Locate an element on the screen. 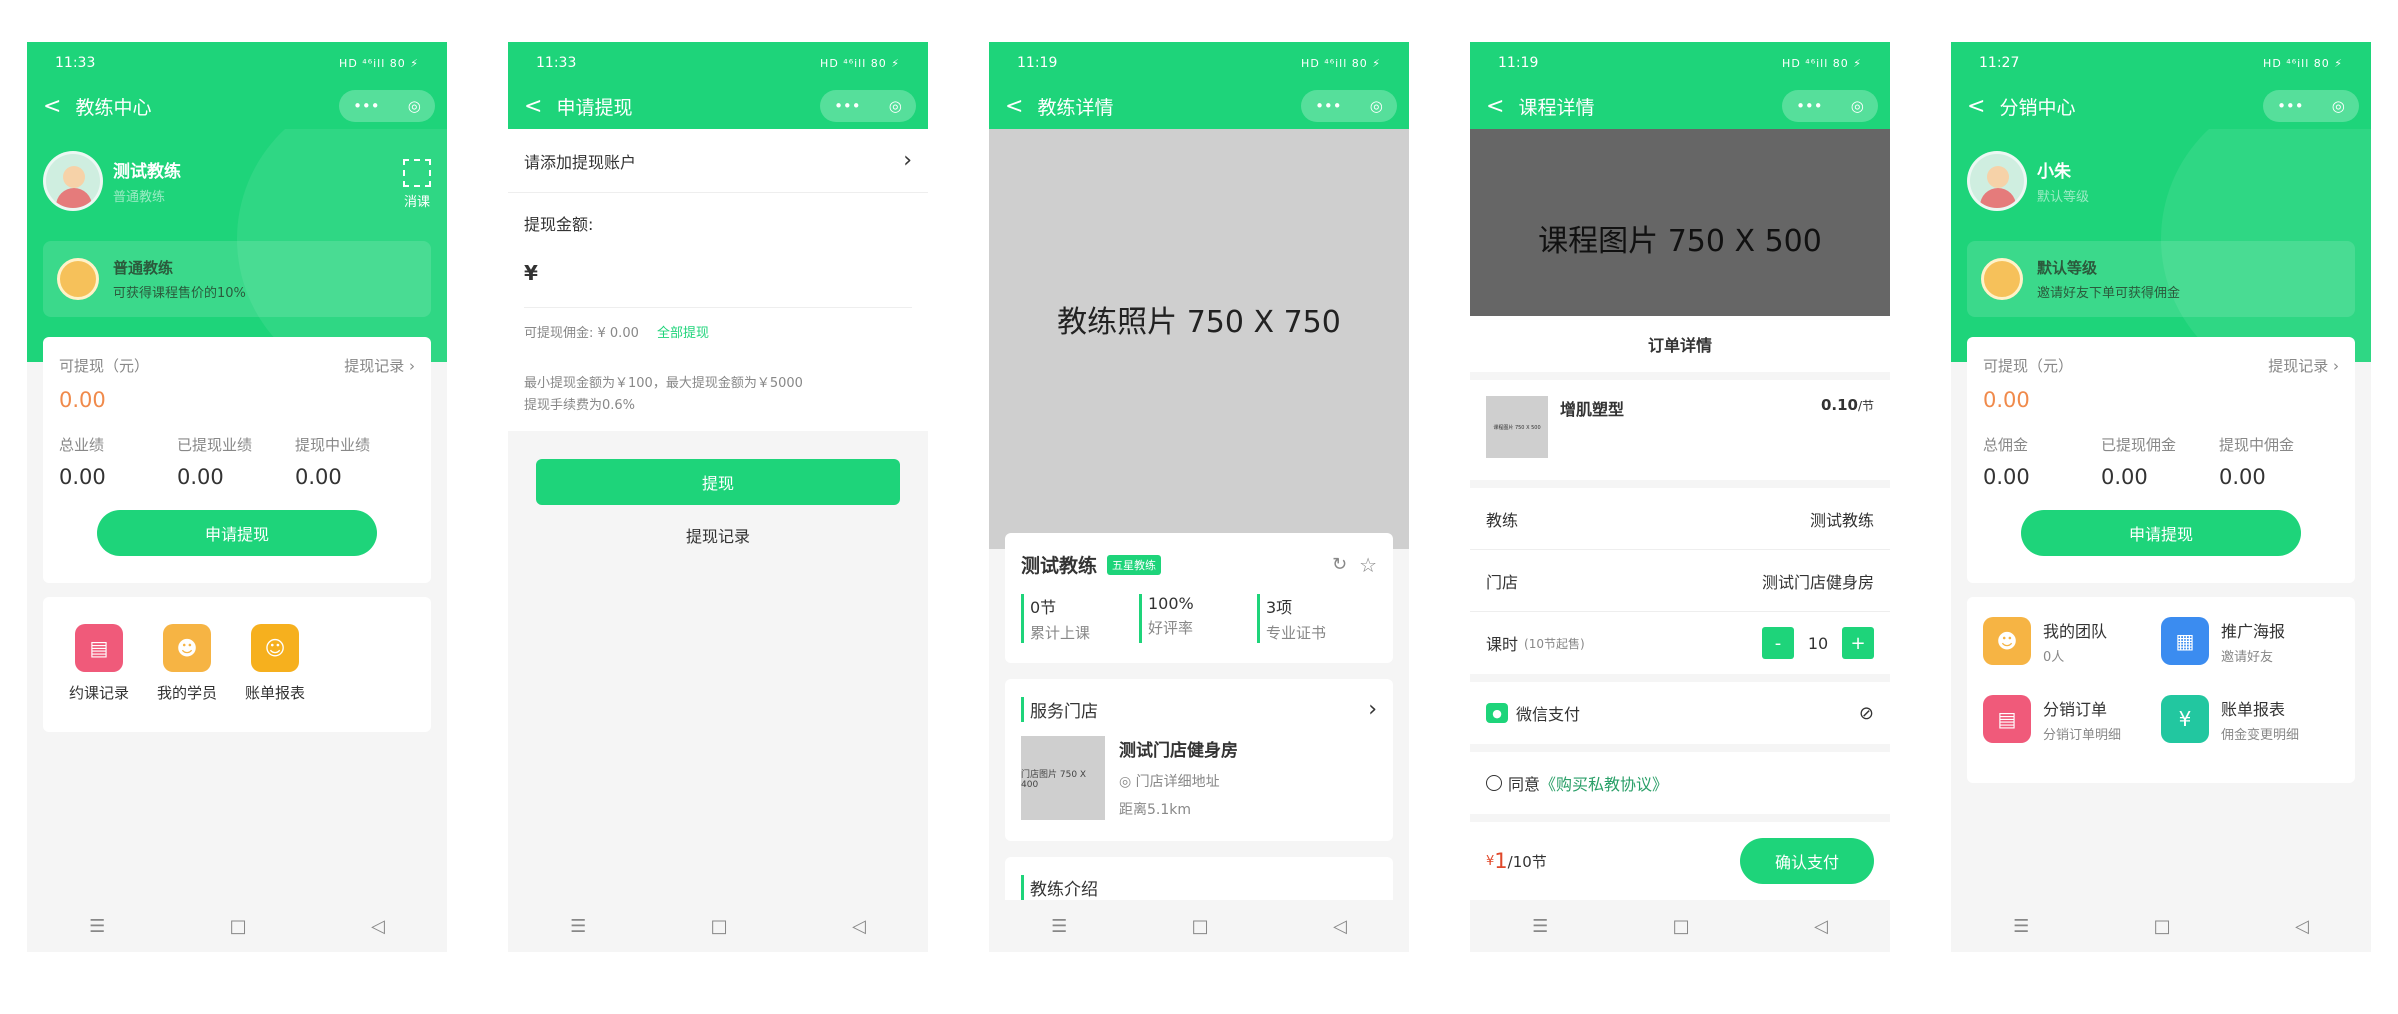 The width and height of the screenshot is (2398, 1014). menu-item-students: ☻ 我的学员 is located at coordinates (187, 664).